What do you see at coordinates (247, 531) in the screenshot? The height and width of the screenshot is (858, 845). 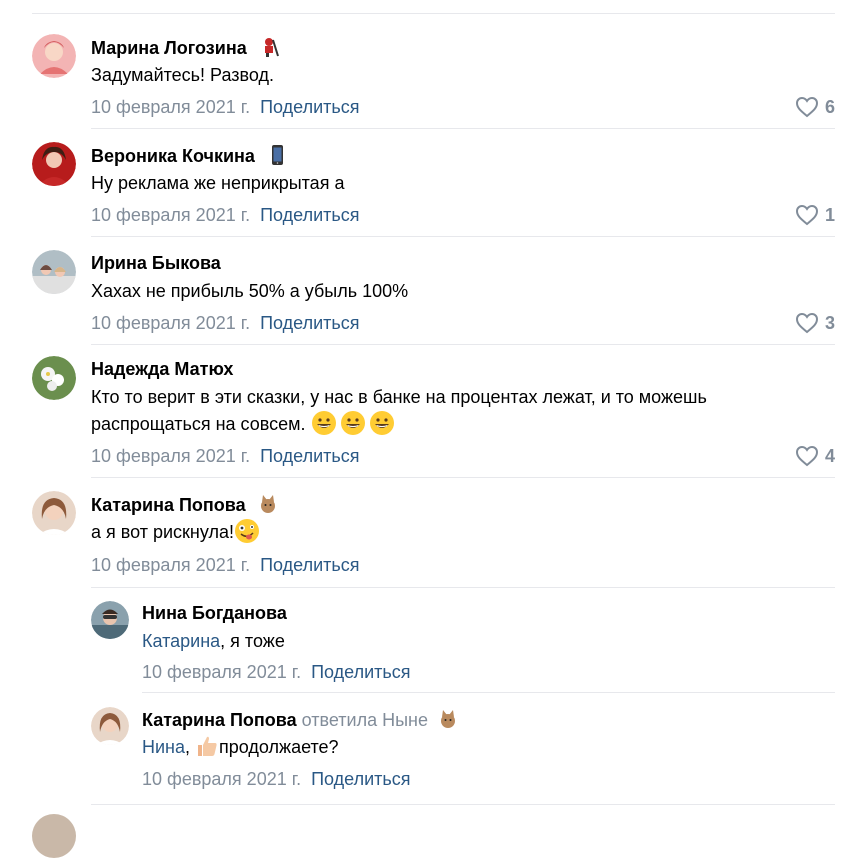 I see `crazy-face-emoji-icon` at bounding box center [247, 531].